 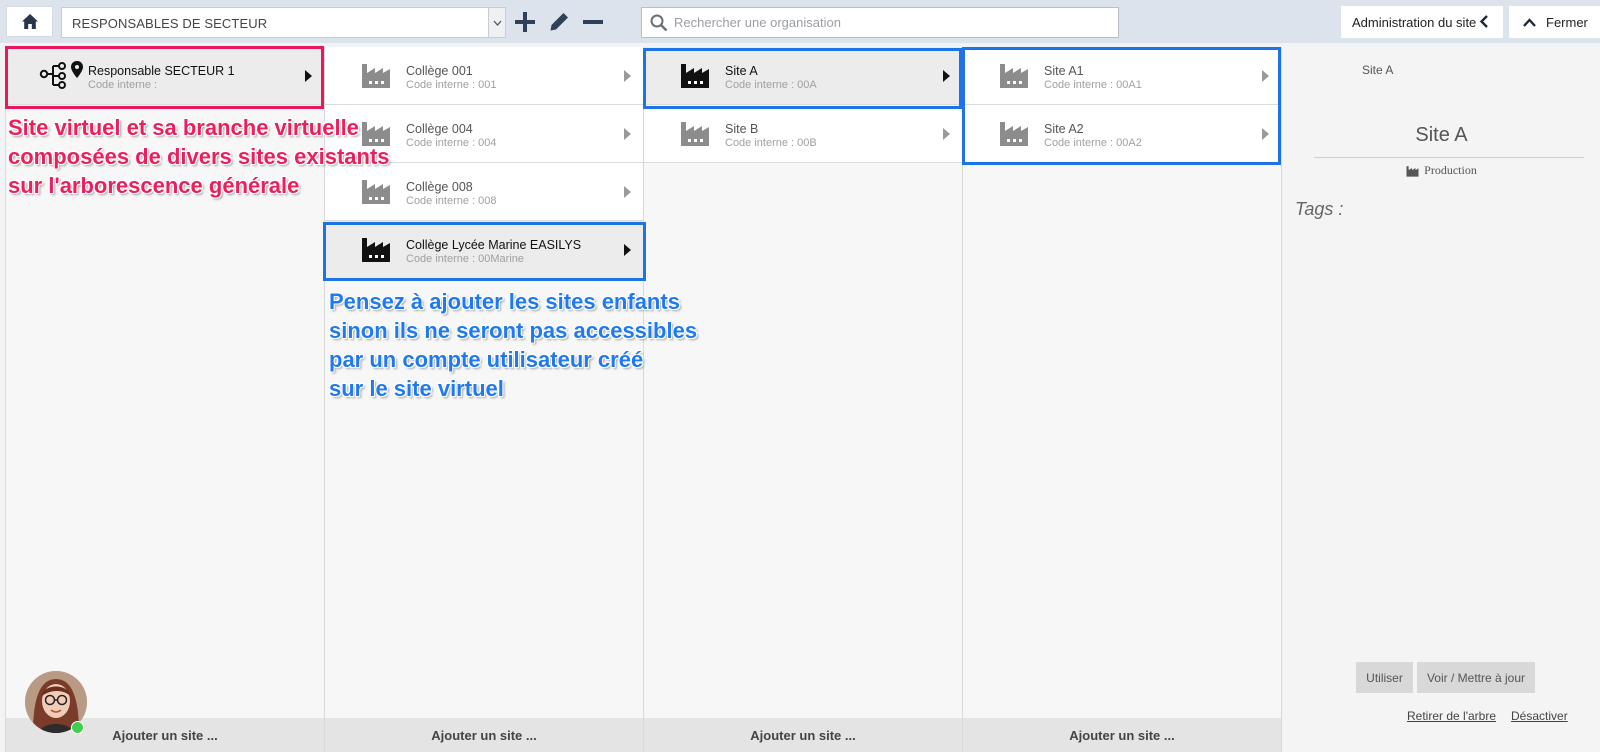 What do you see at coordinates (593, 22) in the screenshot?
I see `remove-icon` at bounding box center [593, 22].